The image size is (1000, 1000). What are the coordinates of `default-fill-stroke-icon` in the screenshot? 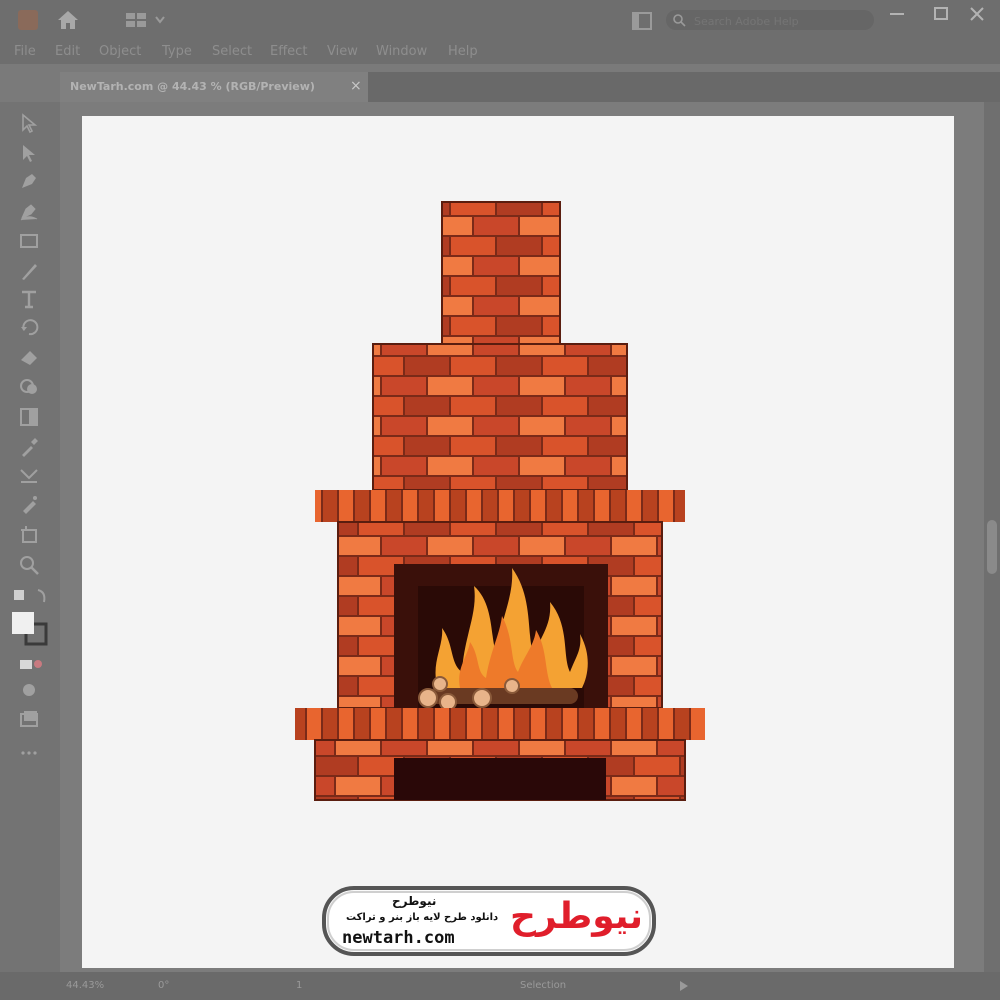 It's located at (30, 597).